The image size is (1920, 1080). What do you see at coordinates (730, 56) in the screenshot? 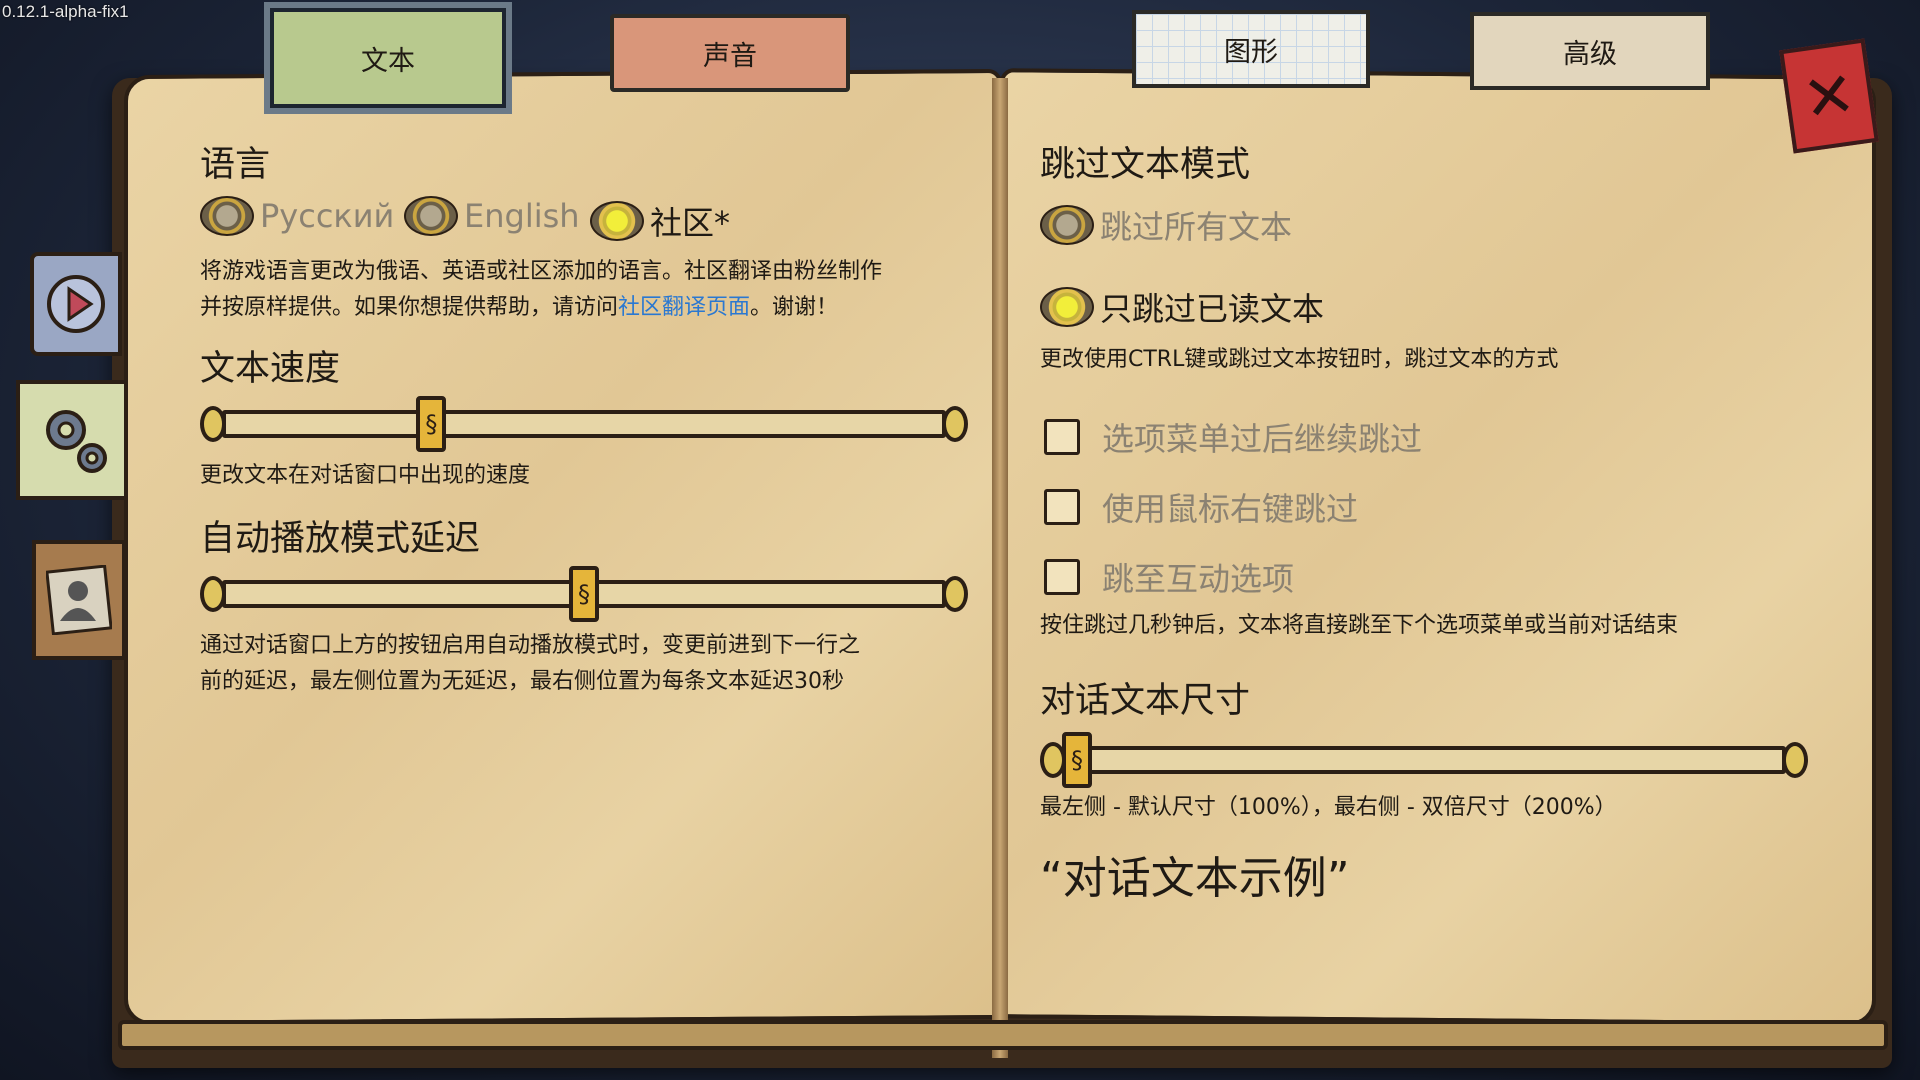
I see `tab-sound-label: 声音` at bounding box center [730, 56].